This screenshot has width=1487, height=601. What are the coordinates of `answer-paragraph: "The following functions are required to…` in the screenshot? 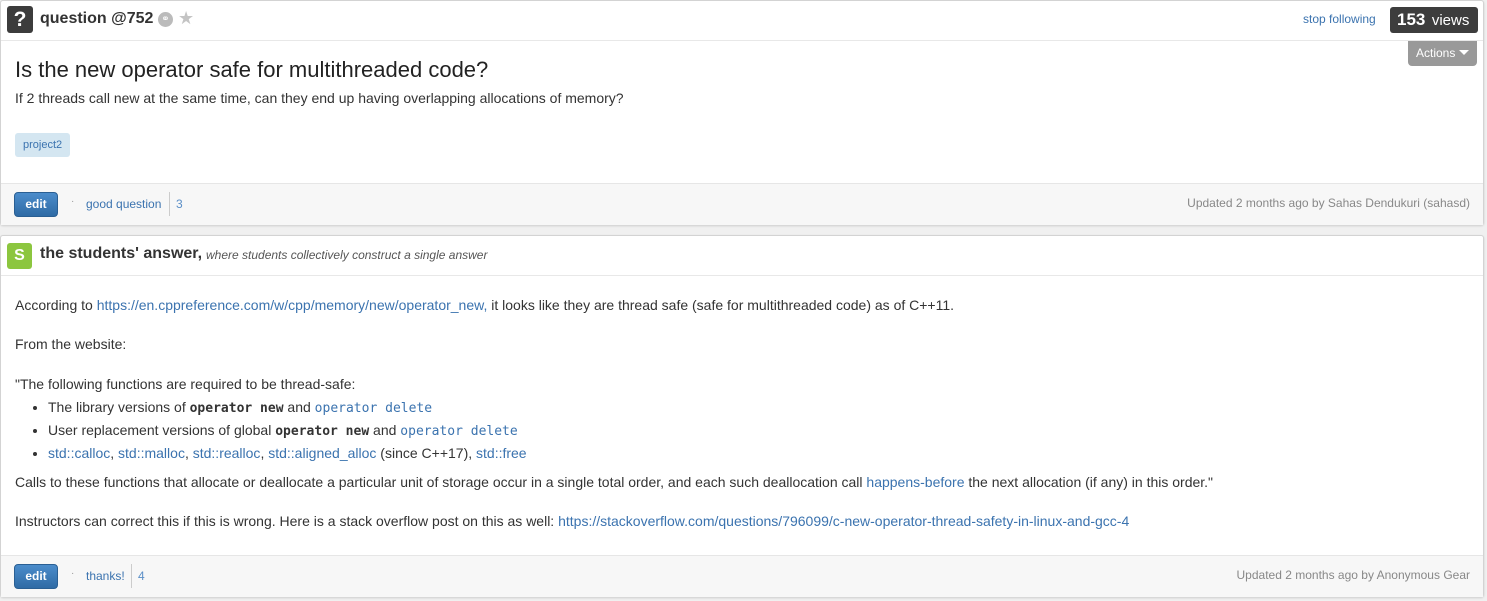 It's located at (185, 384).